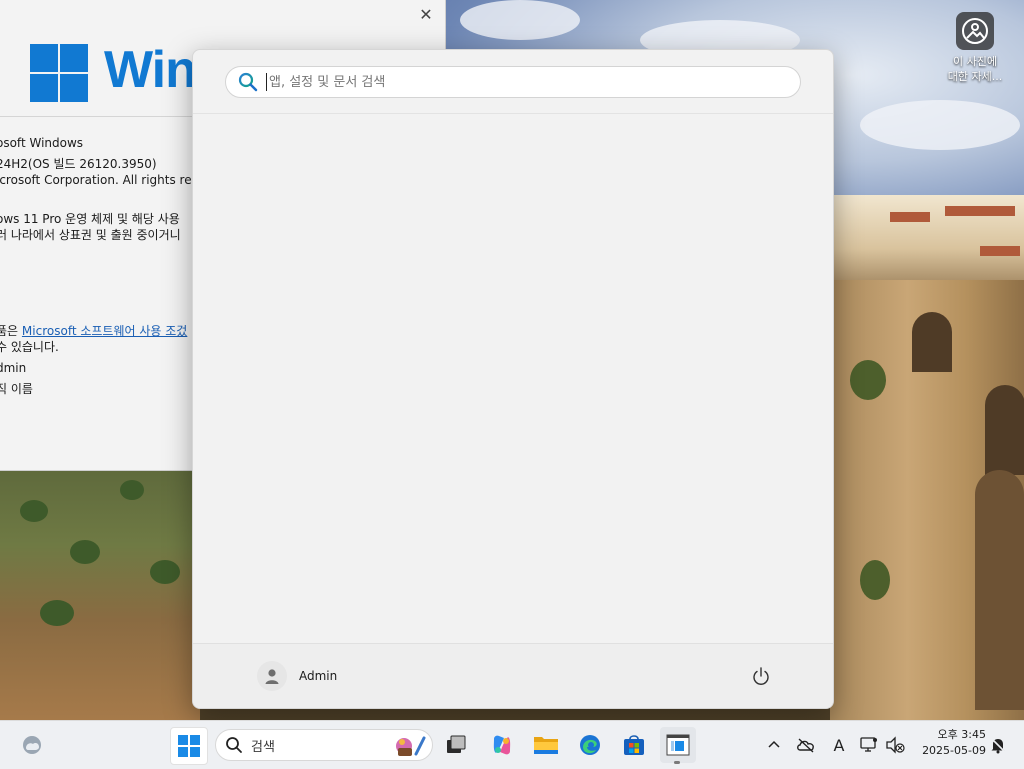  What do you see at coordinates (263, 747) in the screenshot?
I see `taskbar-search-label: 검색` at bounding box center [263, 747].